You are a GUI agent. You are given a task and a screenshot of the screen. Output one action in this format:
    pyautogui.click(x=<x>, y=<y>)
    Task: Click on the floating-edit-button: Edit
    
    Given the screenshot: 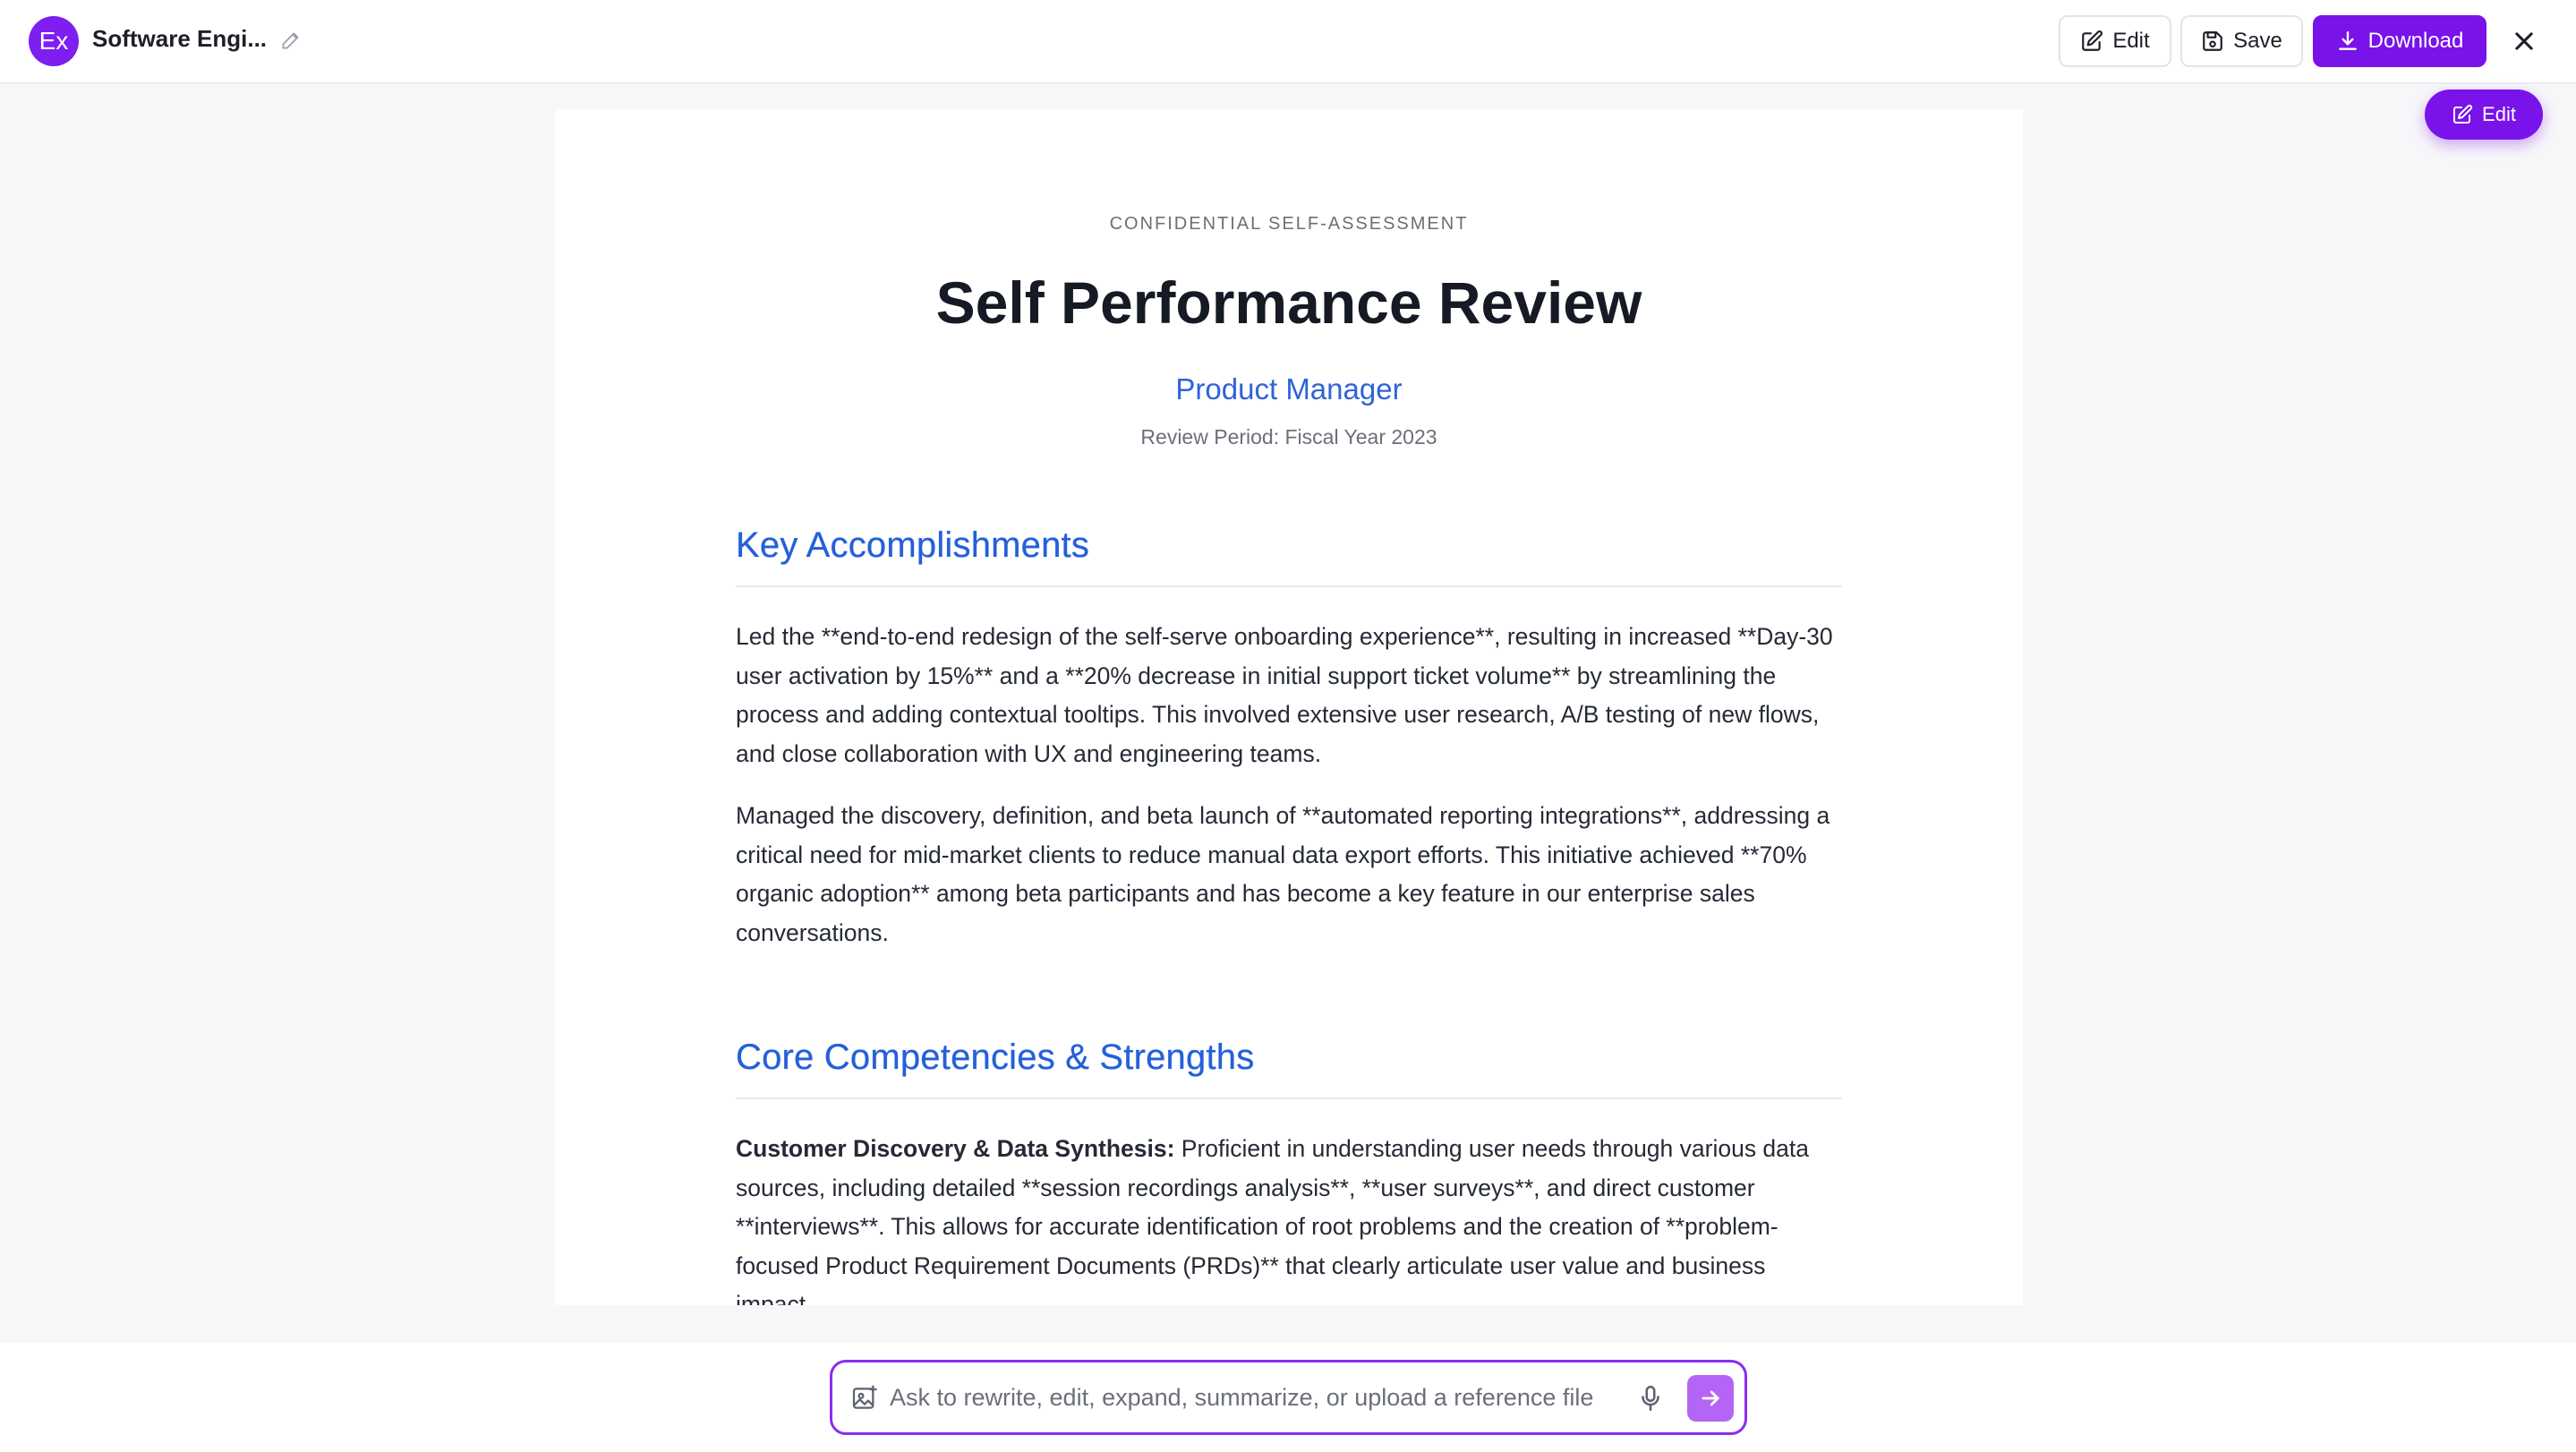 What is the action you would take?
    pyautogui.click(x=2484, y=115)
    